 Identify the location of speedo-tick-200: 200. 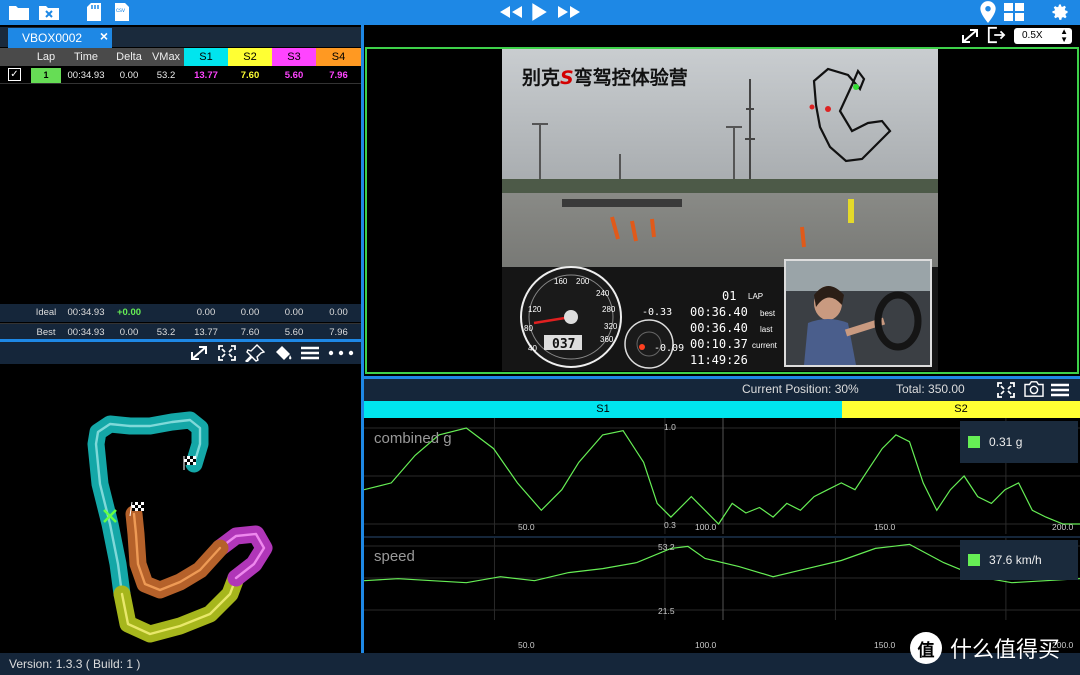
(583, 281).